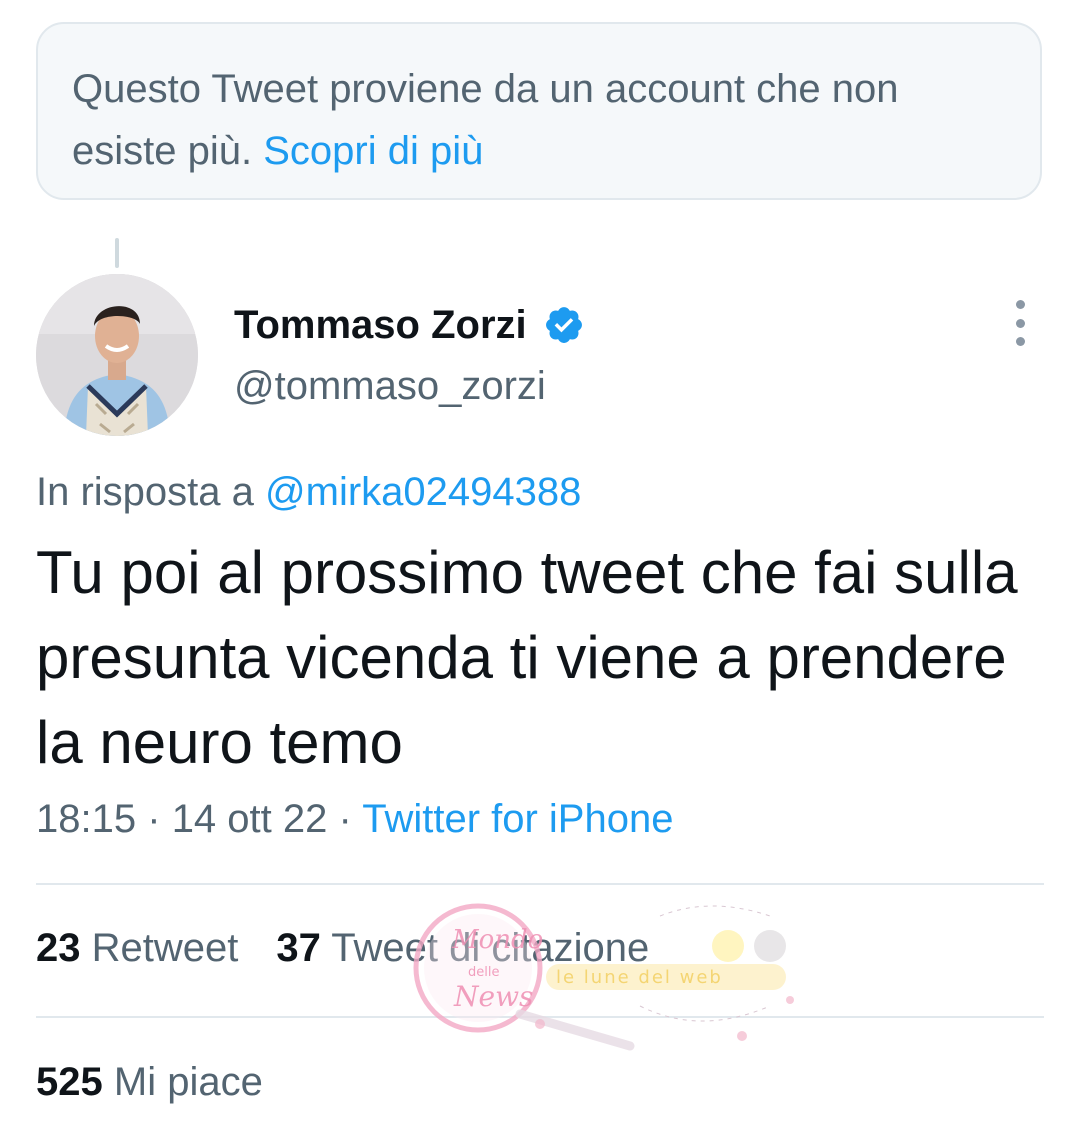  What do you see at coordinates (563, 325) in the screenshot?
I see `verified-badge-icon` at bounding box center [563, 325].